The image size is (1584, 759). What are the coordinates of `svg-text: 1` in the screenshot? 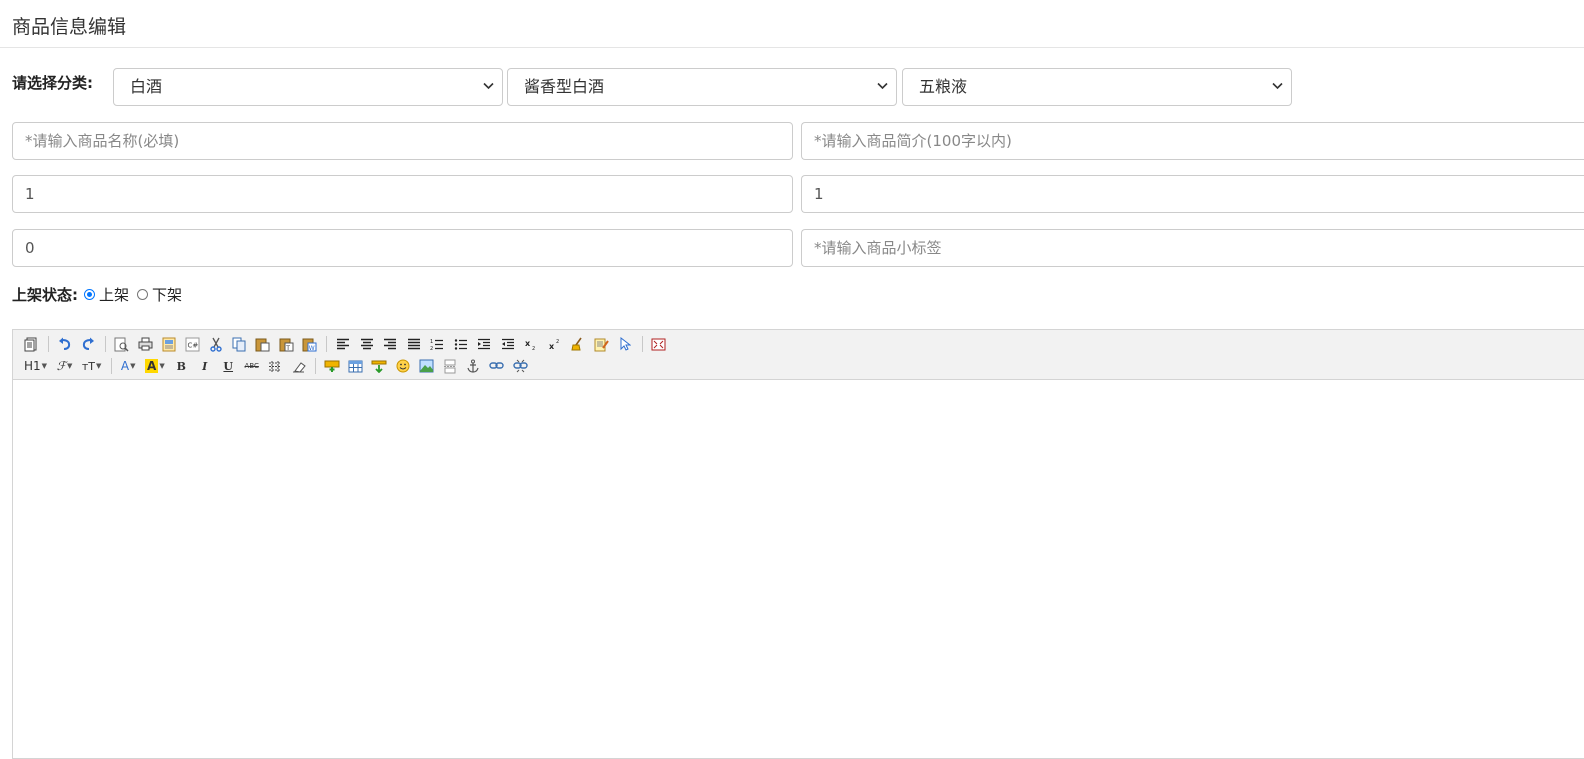 It's located at (431, 342).